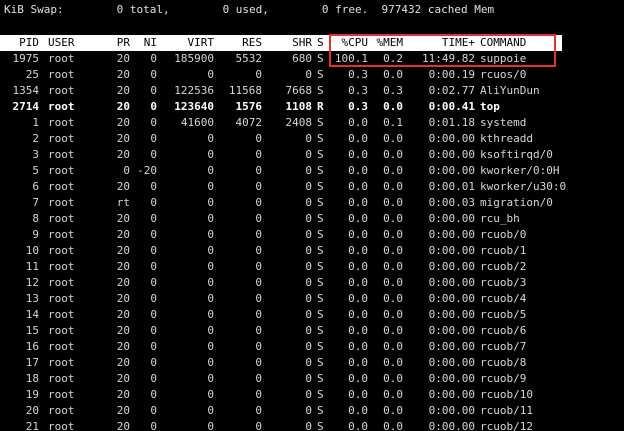 This screenshot has height=431, width=624. I want to click on process-pid-cell: 2714, so click(26, 106).